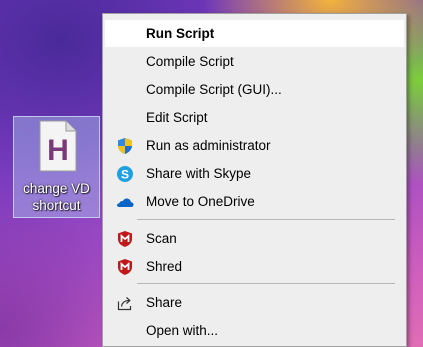 Image resolution: width=423 pixels, height=347 pixels. Describe the element at coordinates (254, 33) in the screenshot. I see `menu-item-run-script: Run Script` at that location.